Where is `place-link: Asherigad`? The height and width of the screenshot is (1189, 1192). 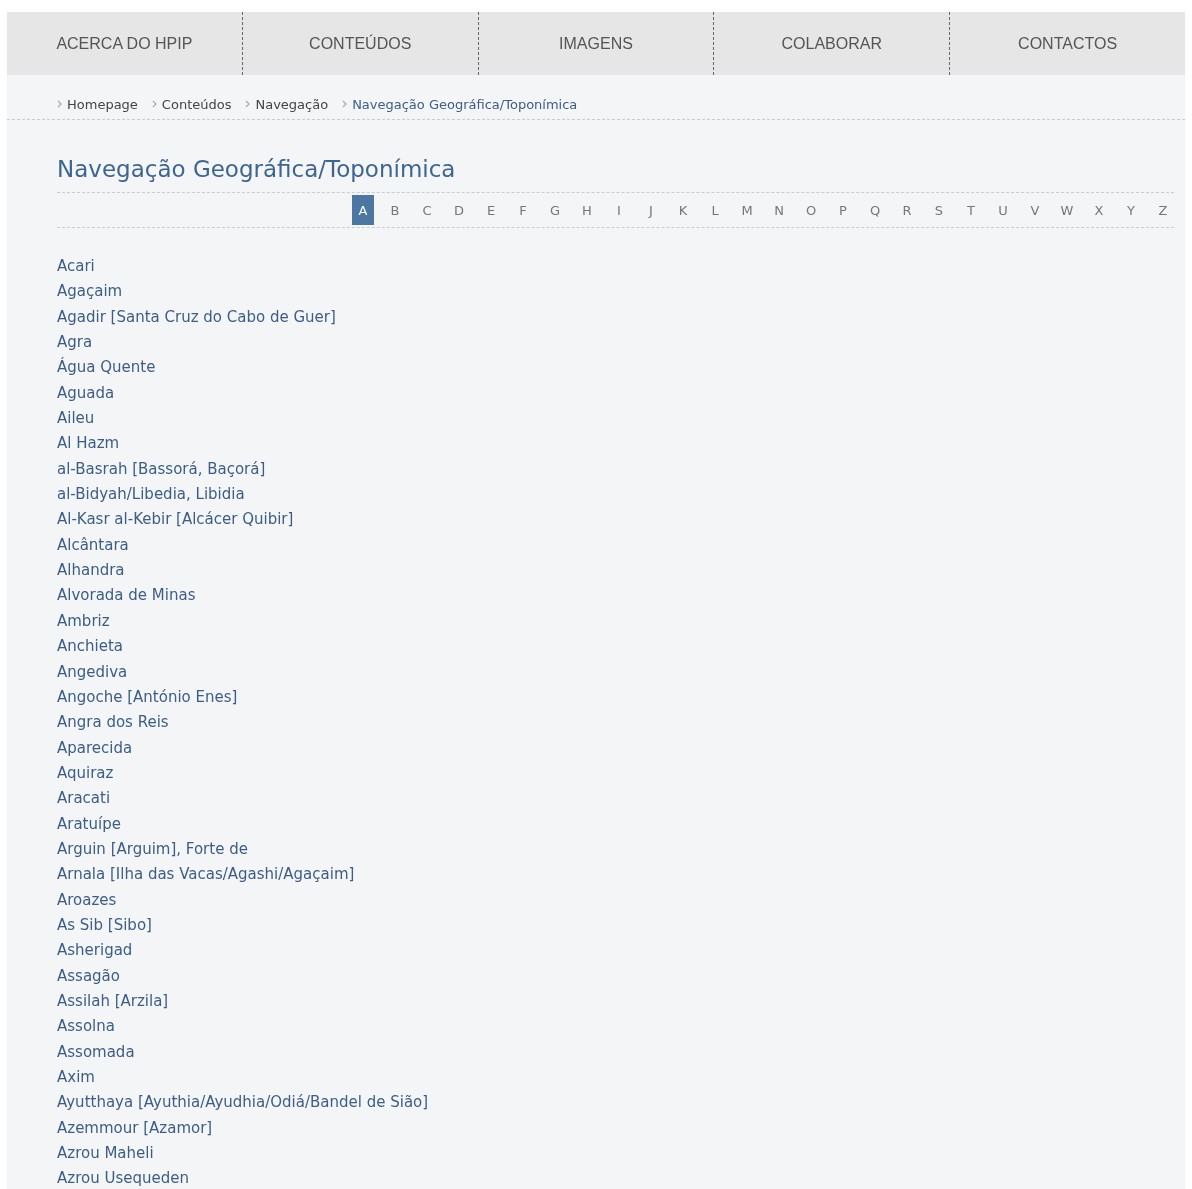 place-link: Asherigad is located at coordinates (95, 951).